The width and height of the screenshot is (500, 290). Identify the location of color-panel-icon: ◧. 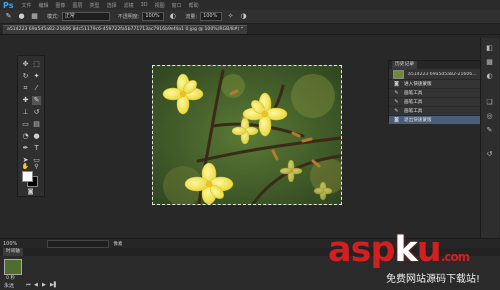
(489, 48).